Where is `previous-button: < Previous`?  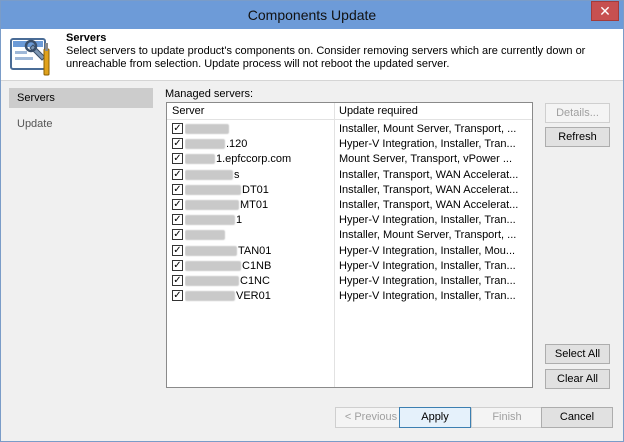
previous-button: < Previous is located at coordinates (371, 417).